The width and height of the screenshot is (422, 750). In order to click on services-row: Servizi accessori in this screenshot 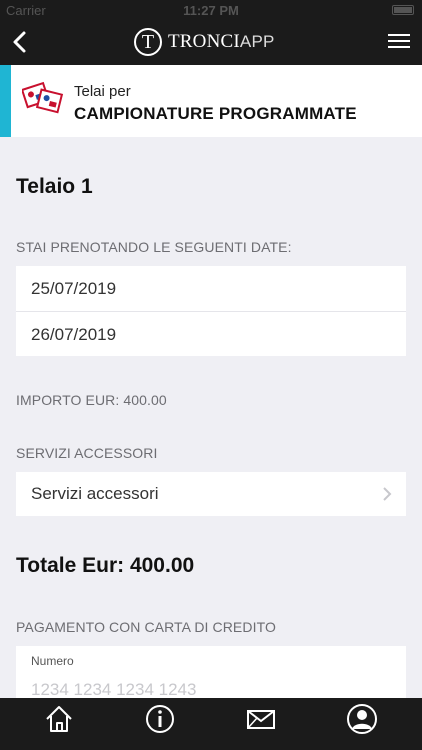, I will do `click(211, 494)`.